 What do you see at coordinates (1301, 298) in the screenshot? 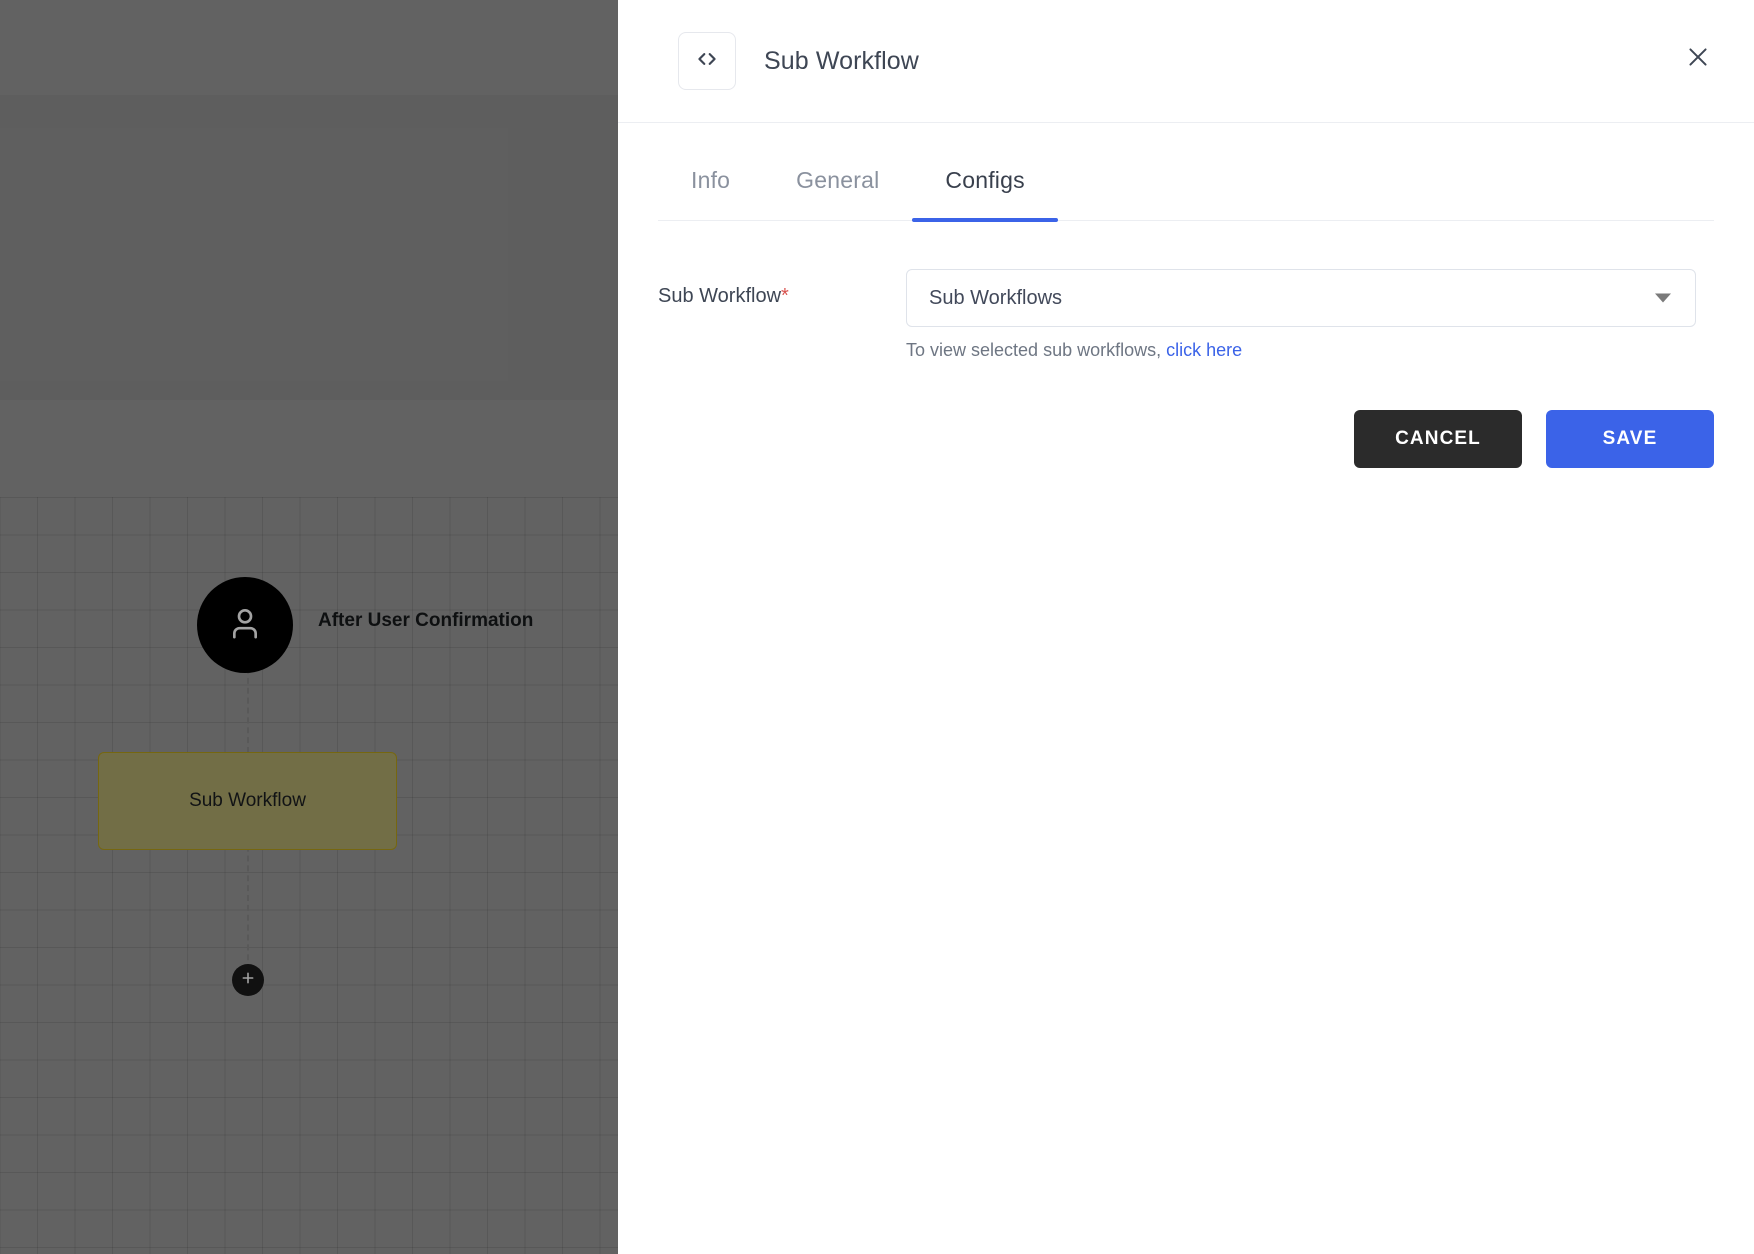
I see `sub-workflow-select: Sub Workflows` at bounding box center [1301, 298].